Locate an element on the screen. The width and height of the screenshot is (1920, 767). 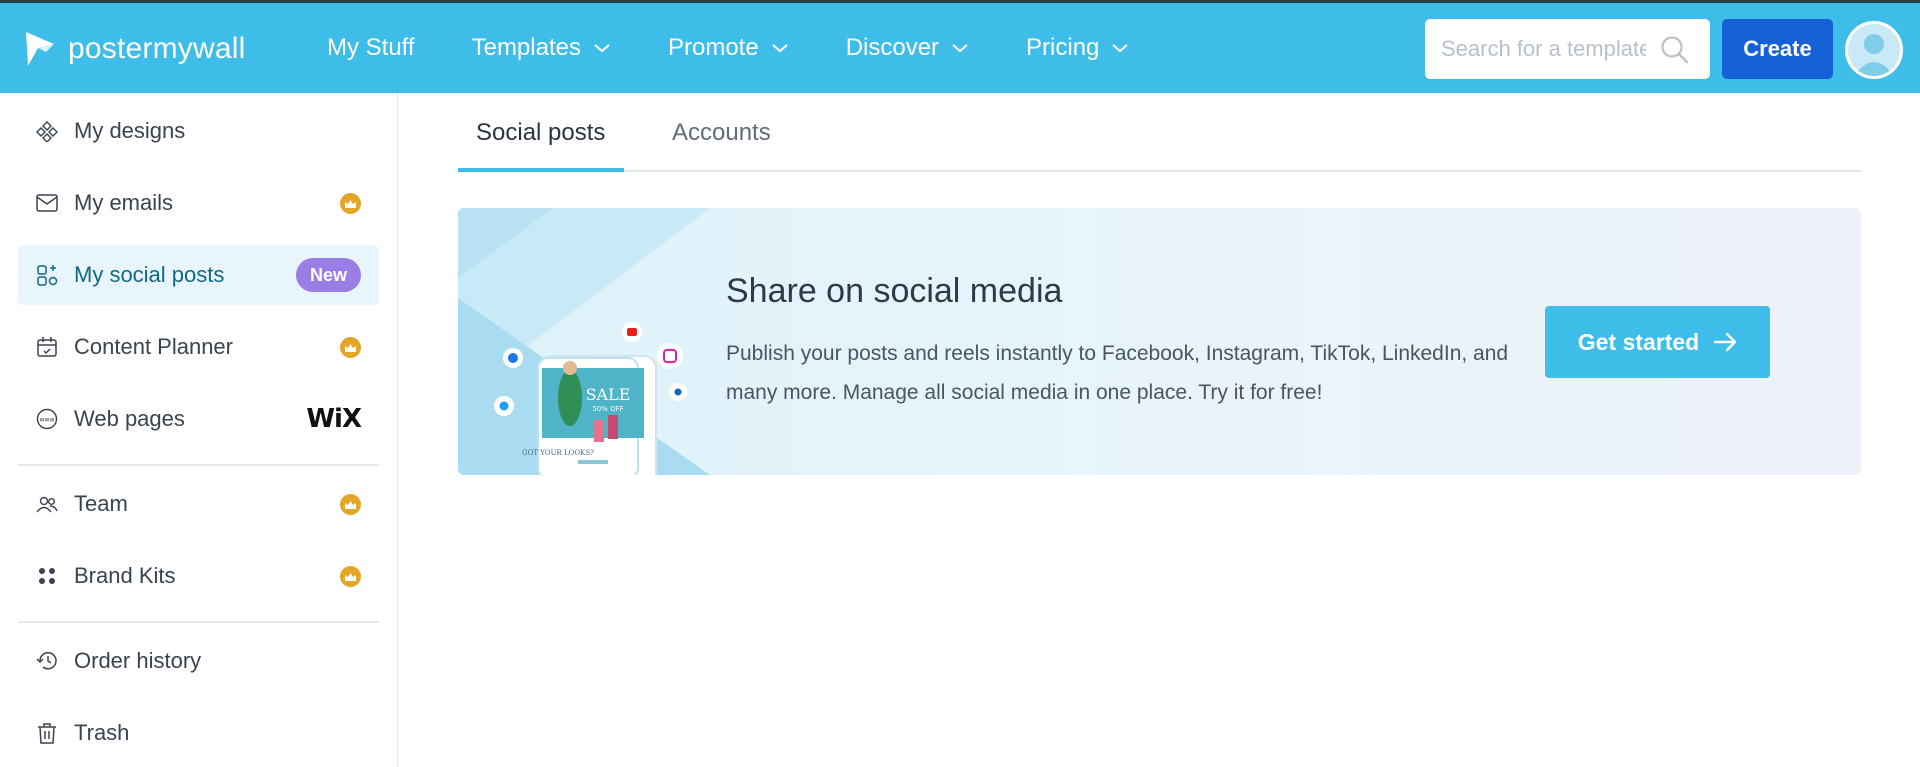
user-avatar-icon is located at coordinates (1874, 50).